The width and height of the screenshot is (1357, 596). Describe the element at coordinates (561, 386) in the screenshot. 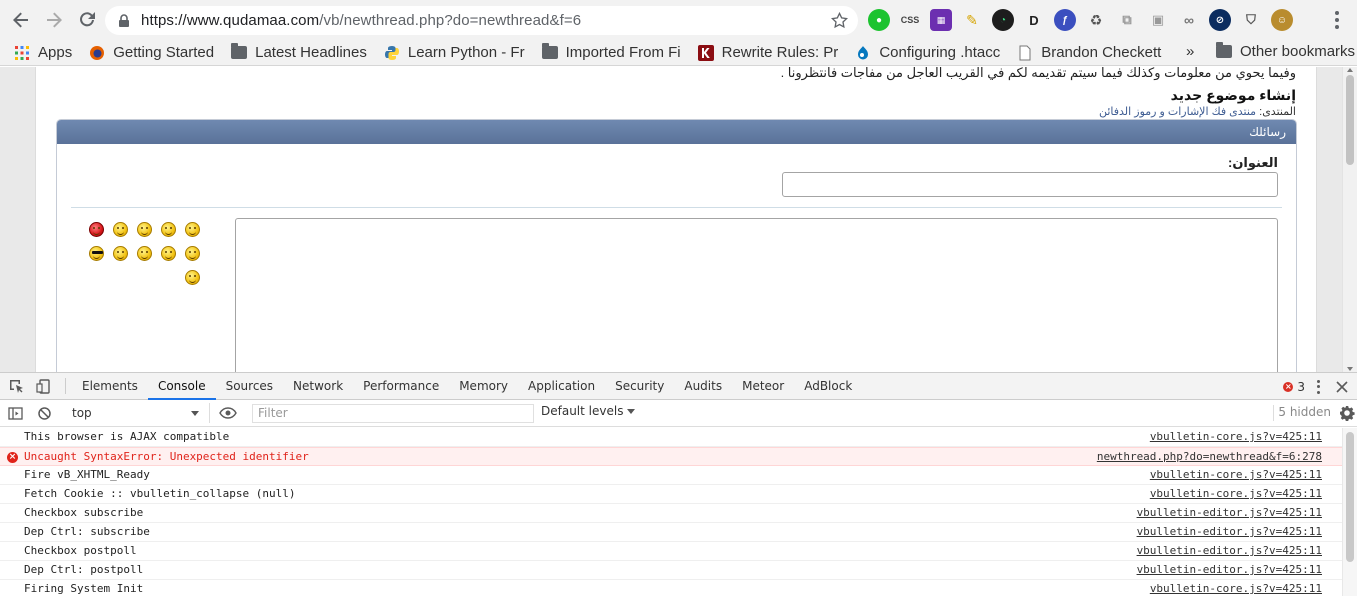

I see `tab-application: Application` at that location.